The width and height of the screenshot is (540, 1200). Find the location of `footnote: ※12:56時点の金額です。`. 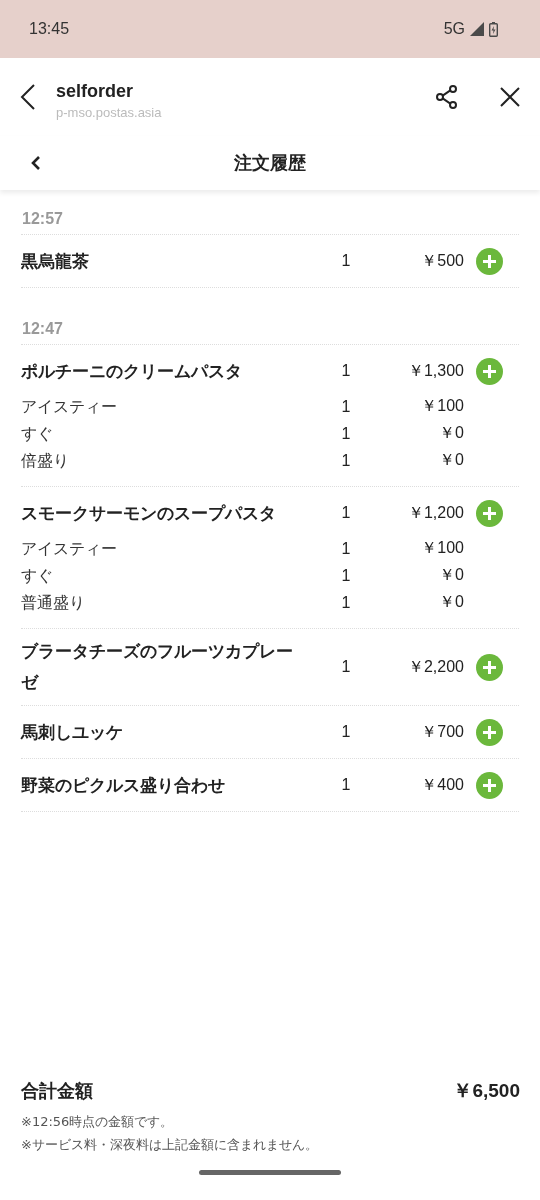

footnote: ※12:56時点の金額です。 is located at coordinates (98, 1122).